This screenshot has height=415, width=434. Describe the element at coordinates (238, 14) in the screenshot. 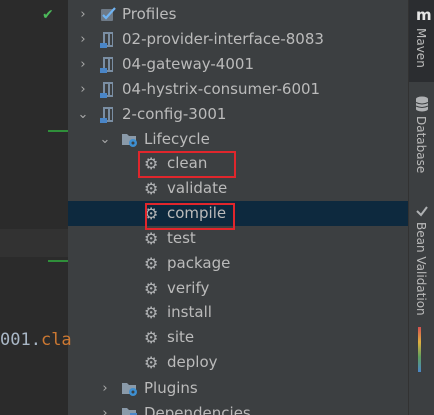

I see `tree-row-profiles: › Profiles` at that location.